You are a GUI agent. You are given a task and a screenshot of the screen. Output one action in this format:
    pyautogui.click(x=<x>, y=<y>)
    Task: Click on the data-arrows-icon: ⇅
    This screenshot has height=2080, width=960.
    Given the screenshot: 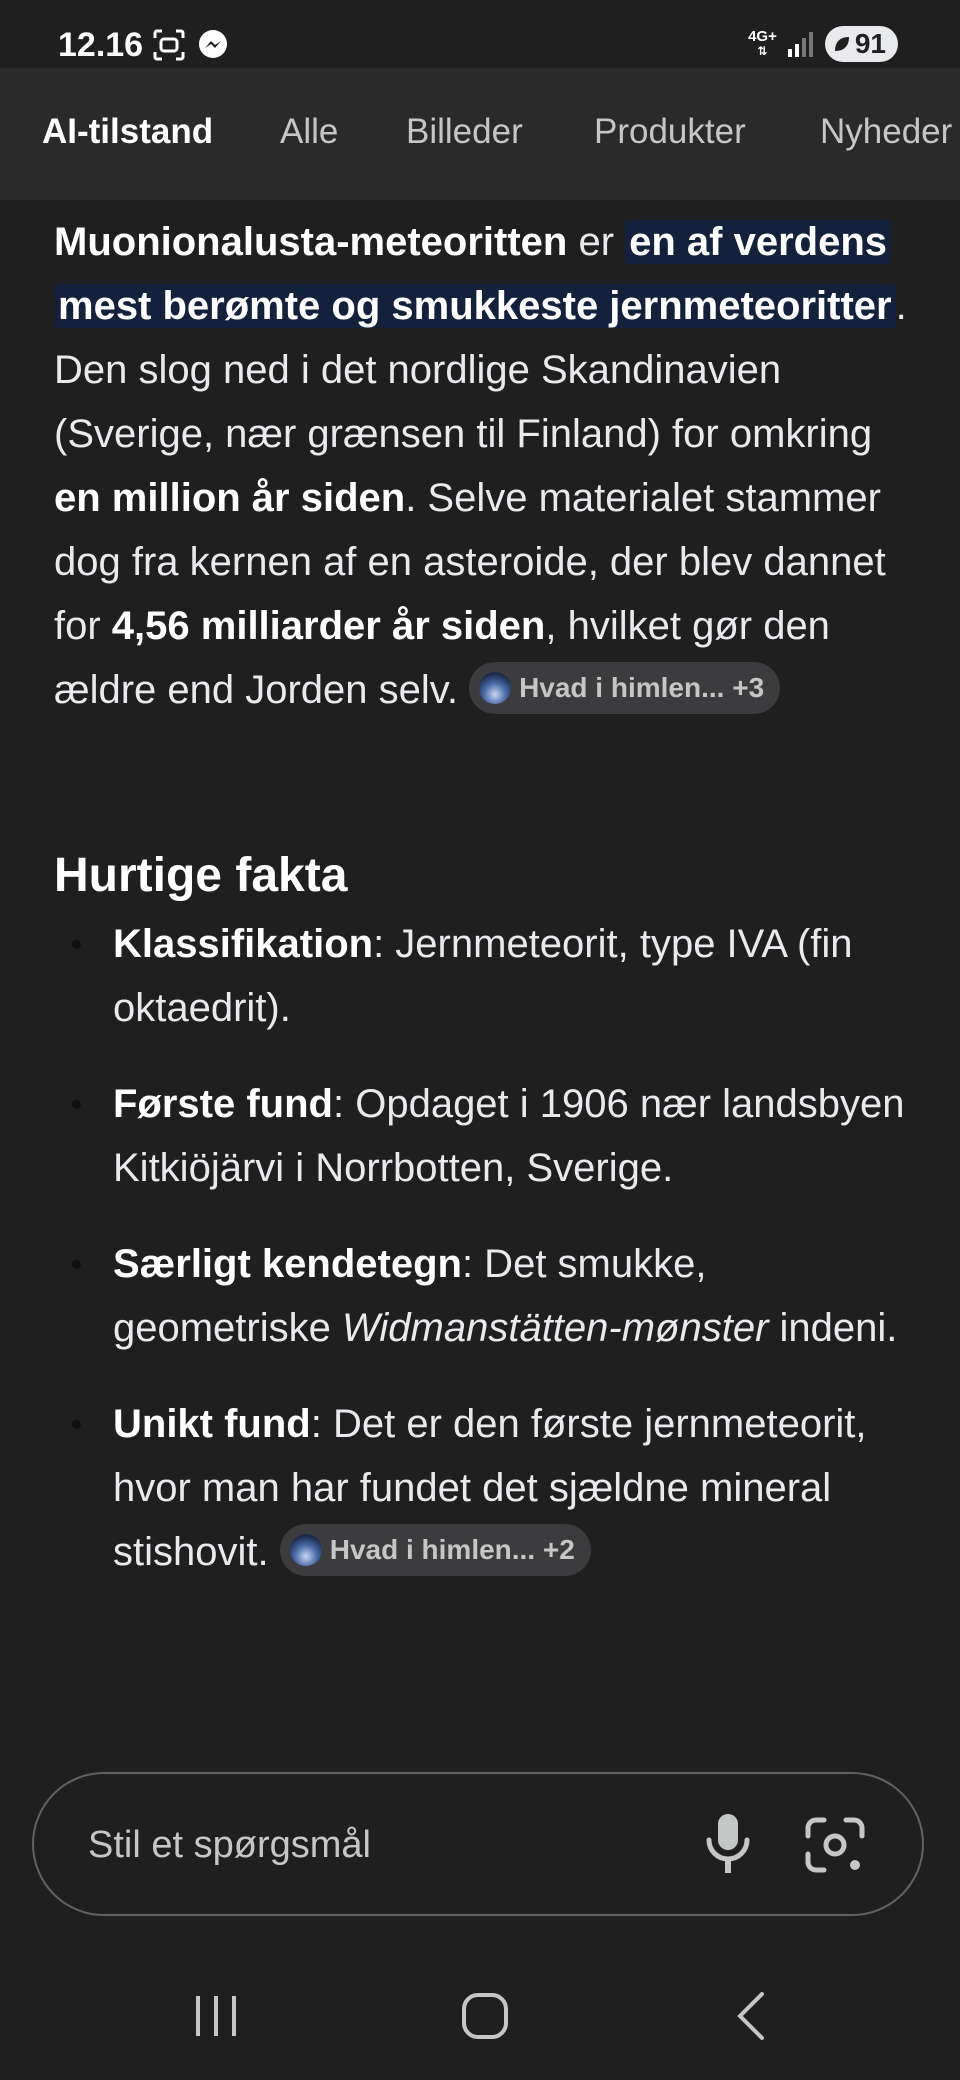 What is the action you would take?
    pyautogui.click(x=762, y=51)
    